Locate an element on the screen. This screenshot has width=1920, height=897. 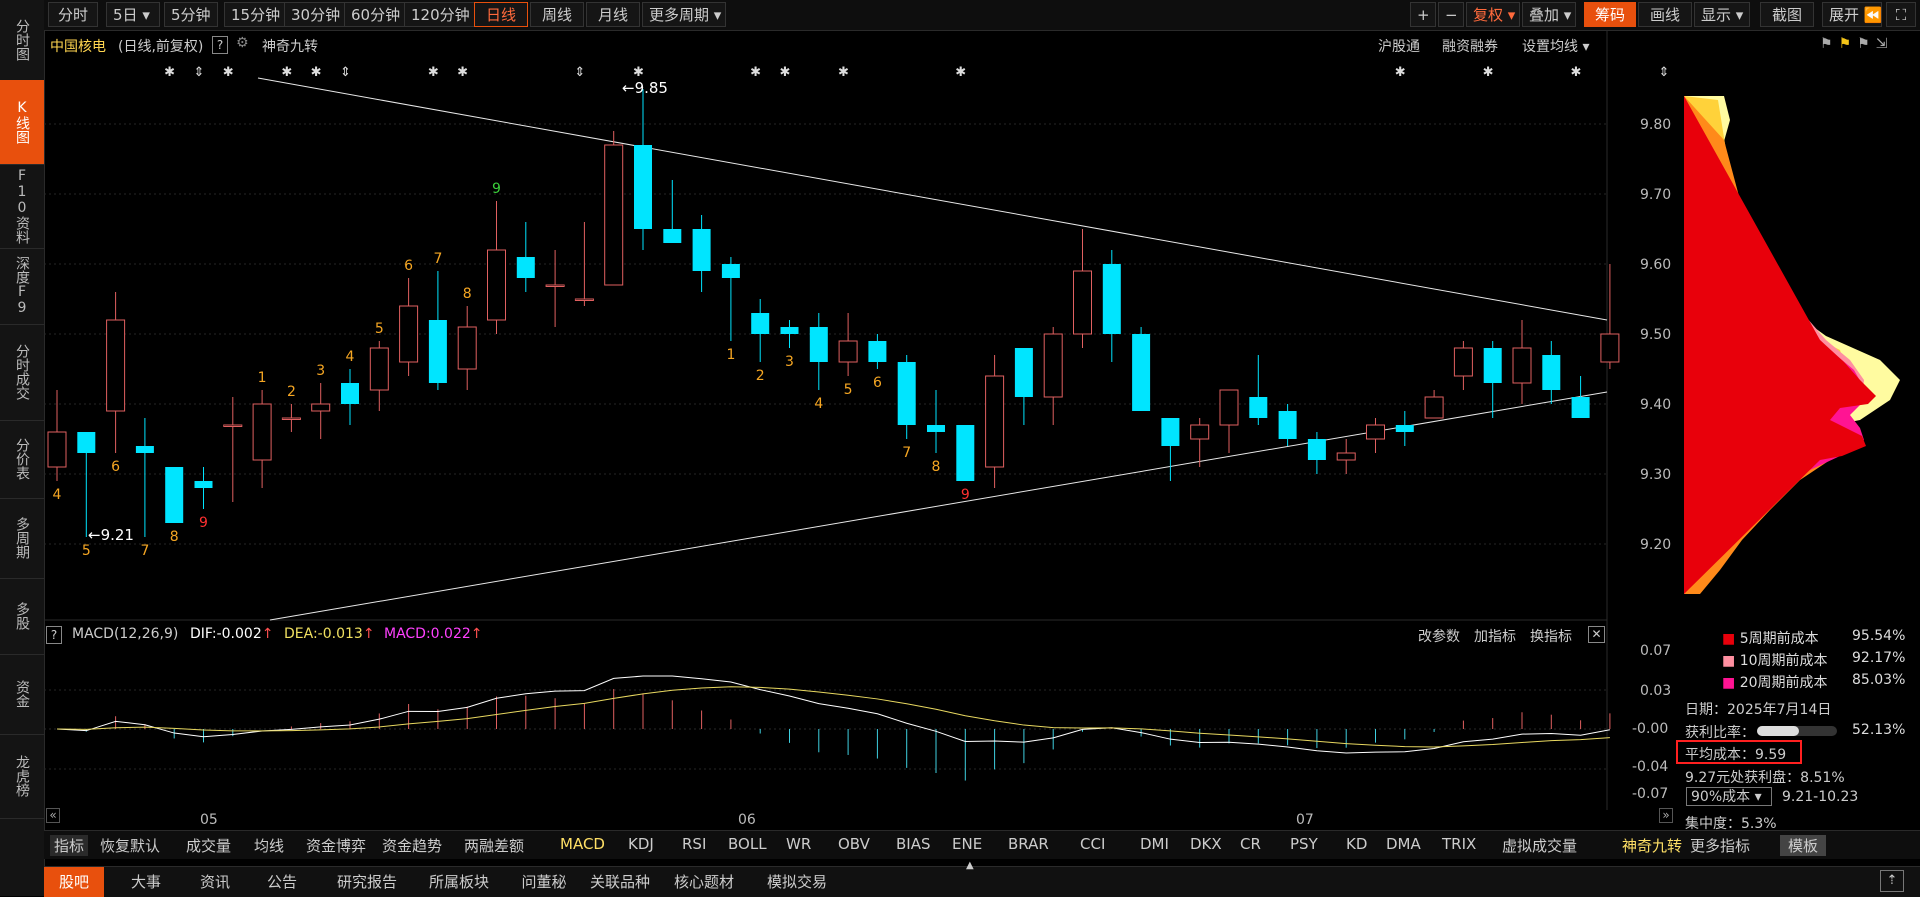
price-label: 9.60 is located at coordinates (1656, 265).